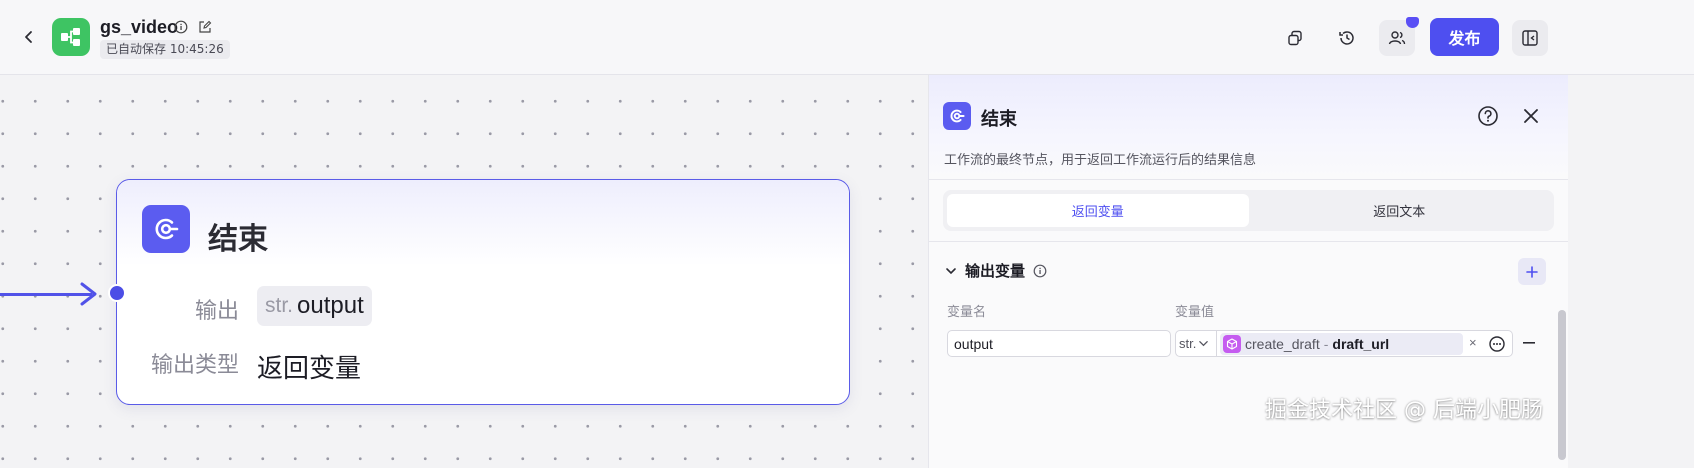 The width and height of the screenshot is (1694, 468). What do you see at coordinates (1399, 36) in the screenshot?
I see `collaborators-icon` at bounding box center [1399, 36].